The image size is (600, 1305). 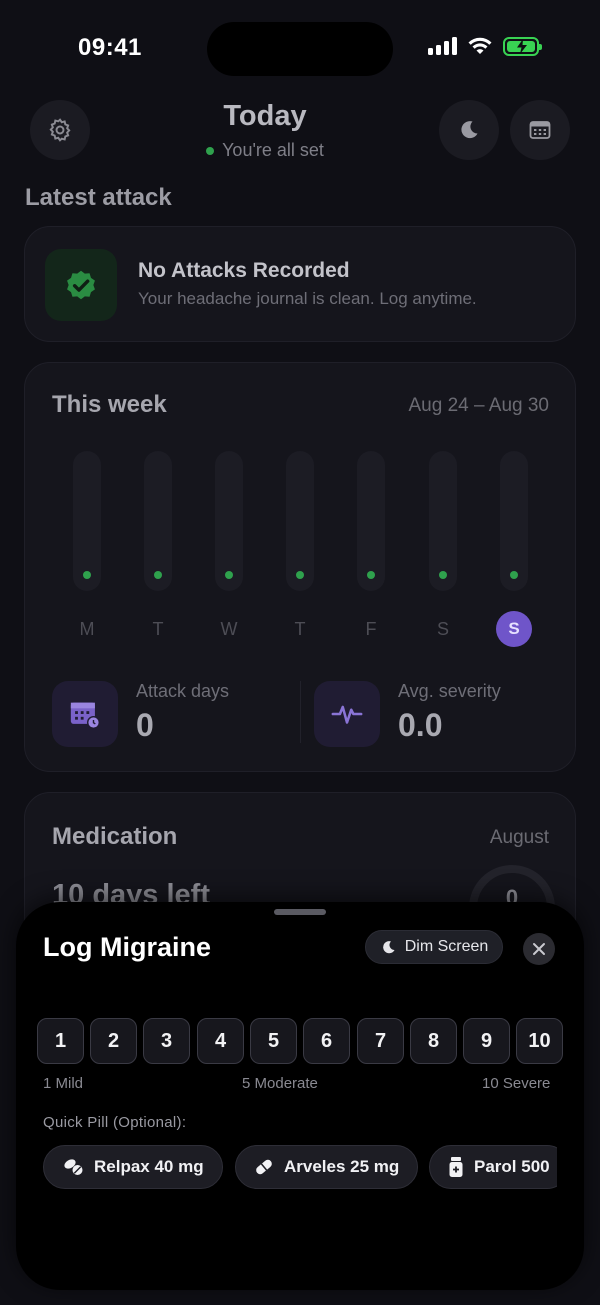 I want to click on bottle-icon, so click(x=456, y=1167).